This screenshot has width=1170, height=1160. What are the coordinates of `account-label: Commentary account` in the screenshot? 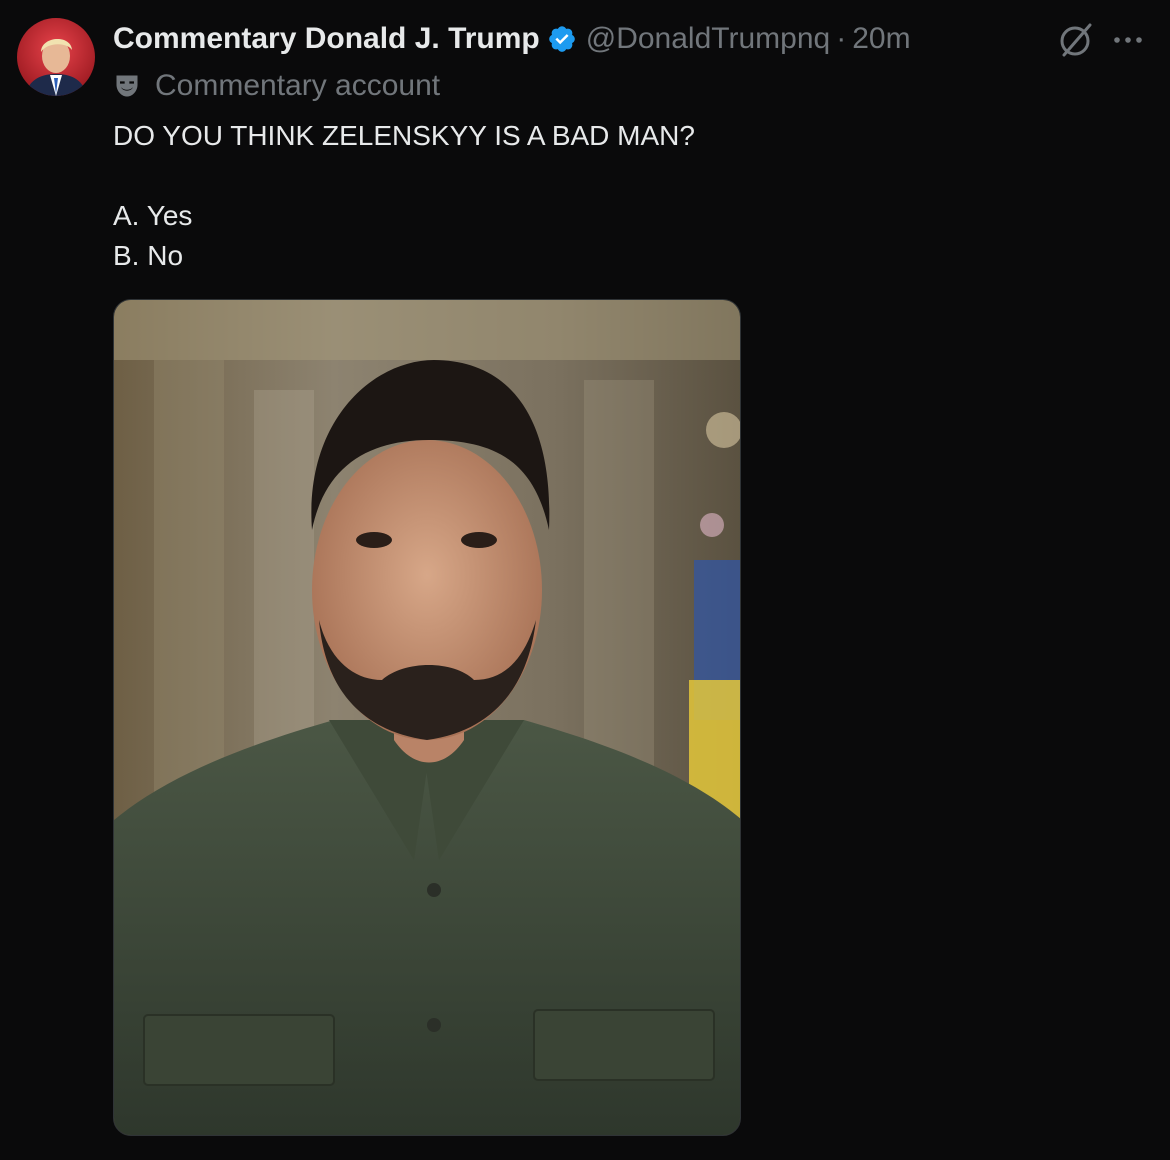 It's located at (276, 86).